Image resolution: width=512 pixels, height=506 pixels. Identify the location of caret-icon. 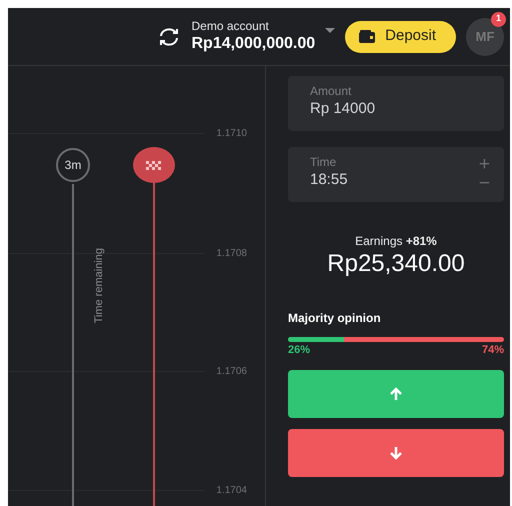
(330, 31).